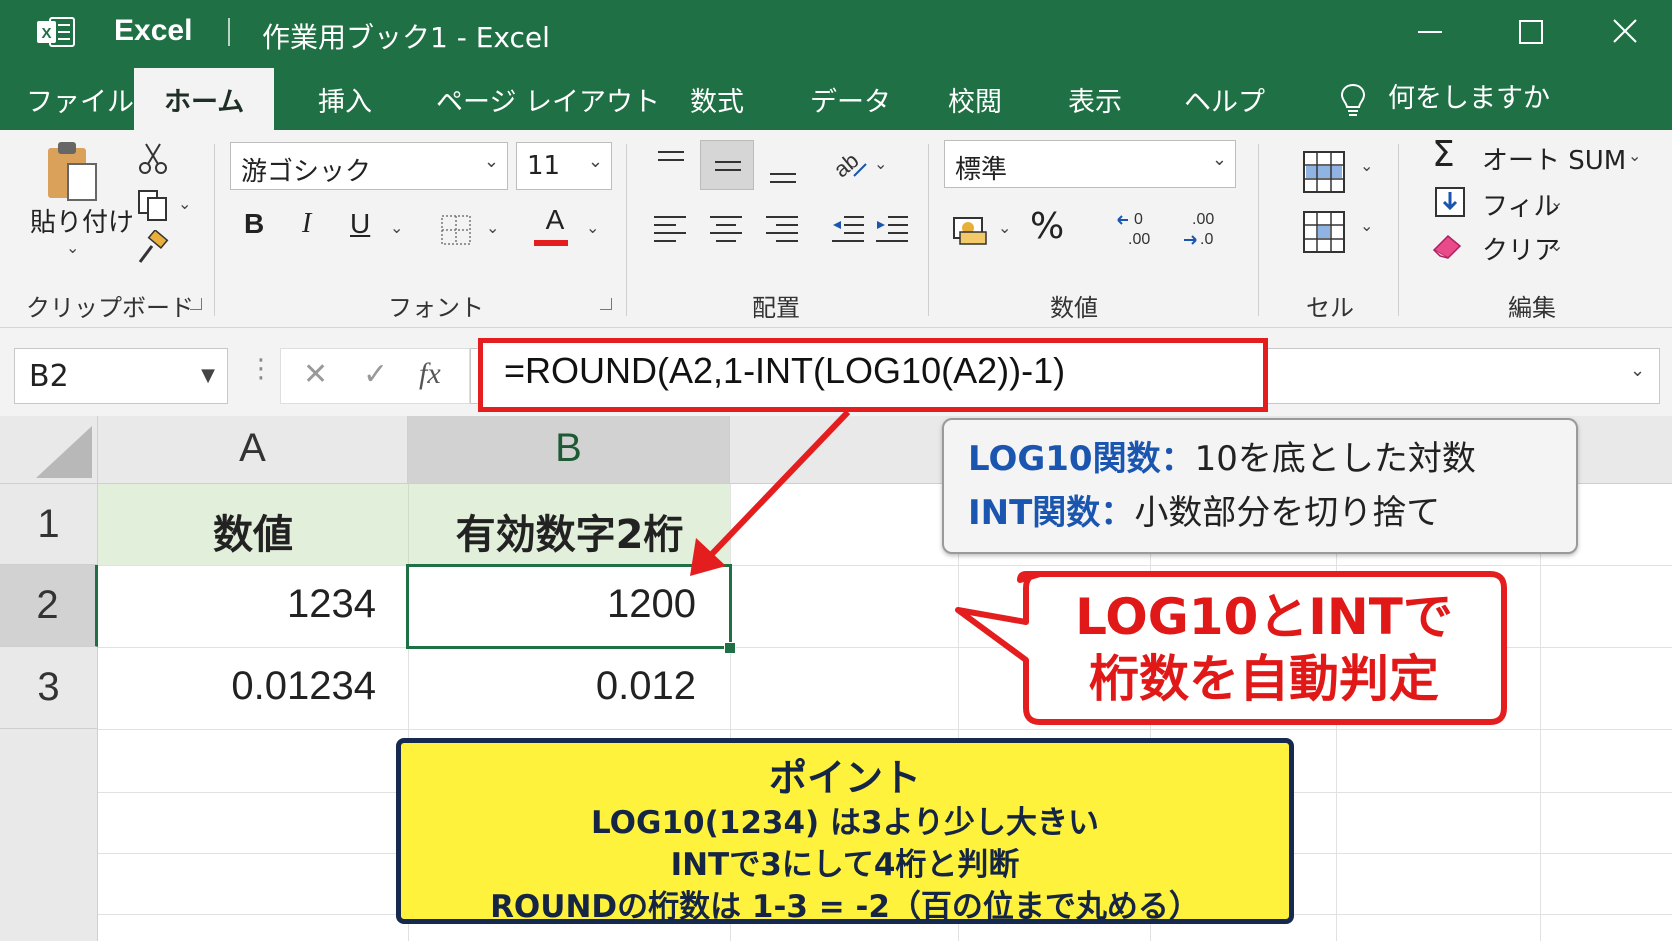 The width and height of the screenshot is (1672, 941). What do you see at coordinates (49, 450) in the screenshot?
I see `select-all-corner` at bounding box center [49, 450].